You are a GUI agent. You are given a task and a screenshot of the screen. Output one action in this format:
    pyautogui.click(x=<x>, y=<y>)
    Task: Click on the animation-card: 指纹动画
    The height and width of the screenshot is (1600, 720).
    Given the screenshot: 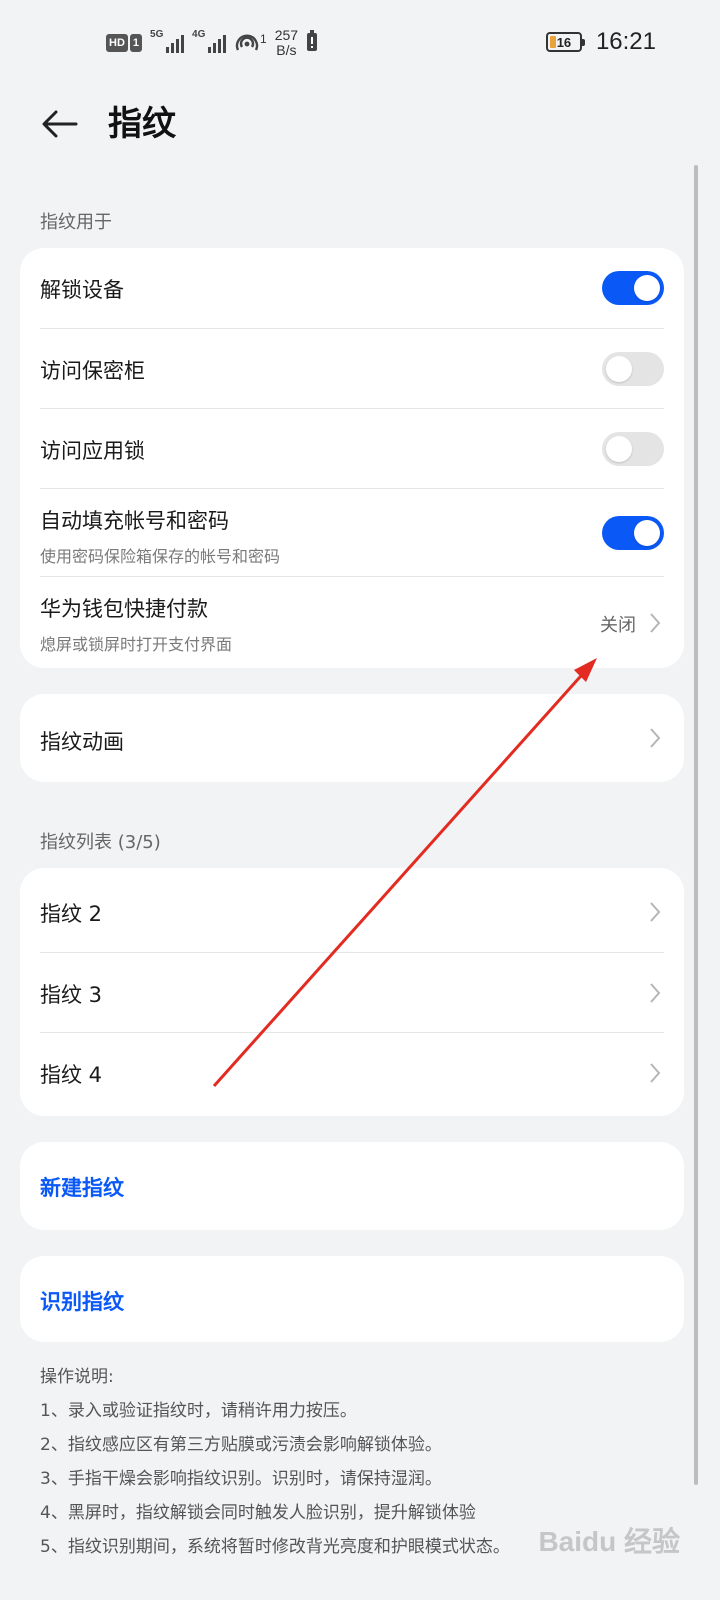 What is the action you would take?
    pyautogui.click(x=352, y=738)
    